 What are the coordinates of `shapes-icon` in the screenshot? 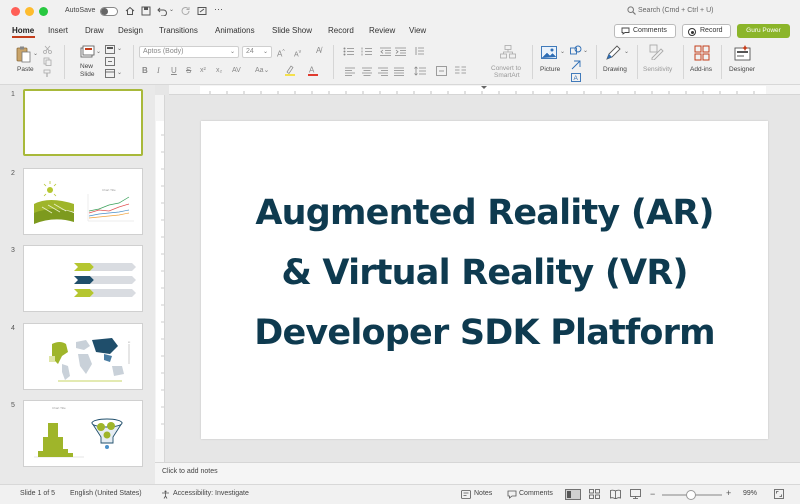 It's located at (576, 50).